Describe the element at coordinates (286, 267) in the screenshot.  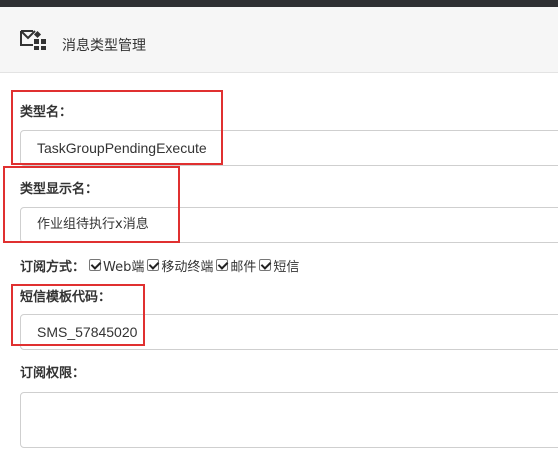
I see `option-label: 短信` at that location.